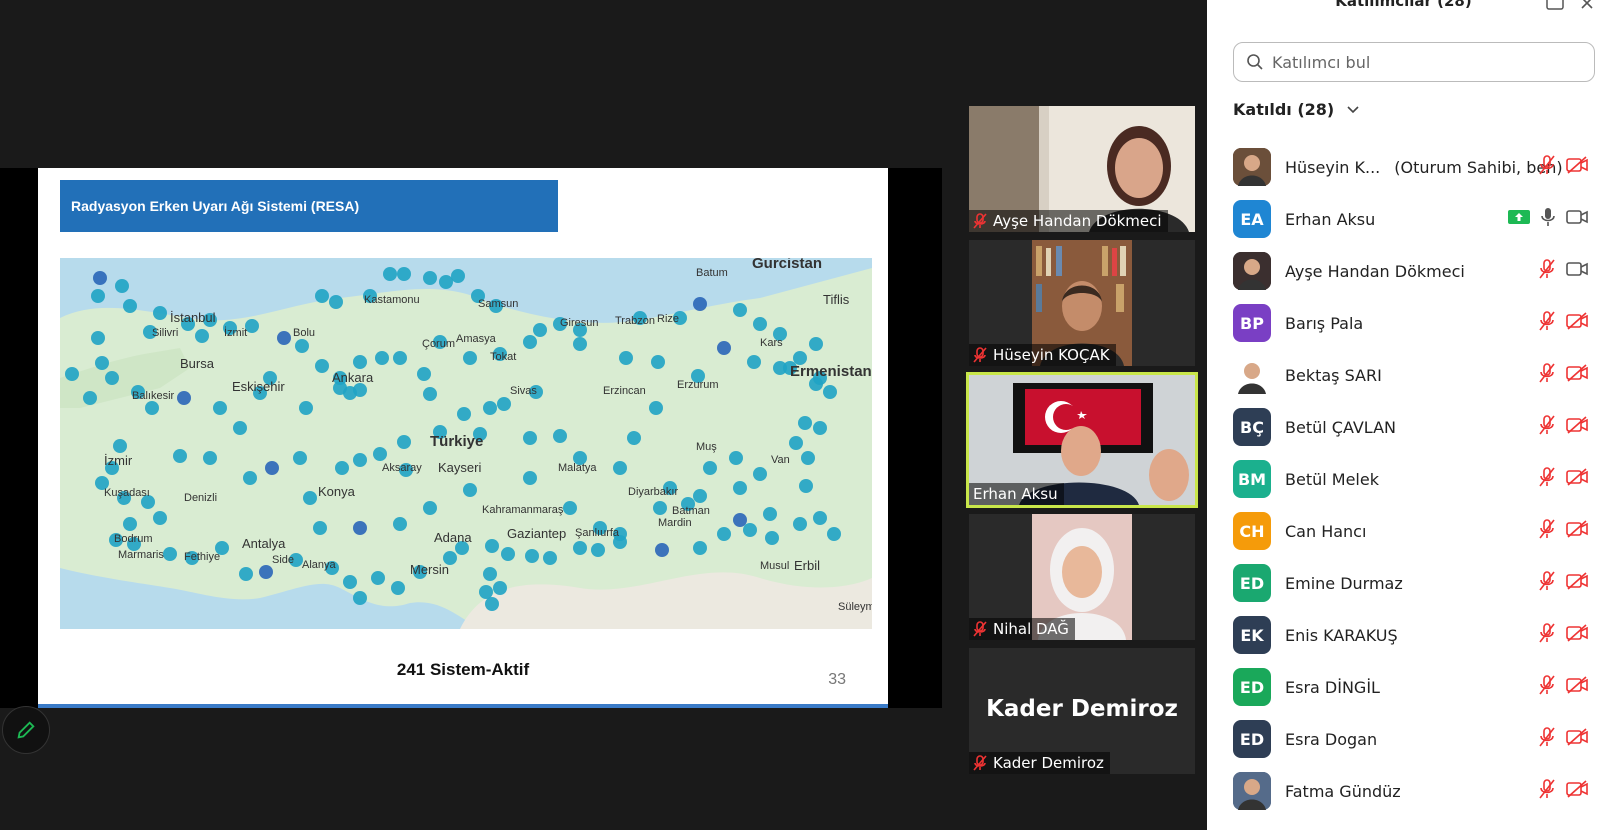  What do you see at coordinates (1416, 583) in the screenshot?
I see `participant-row: ED Emine Durmaz` at bounding box center [1416, 583].